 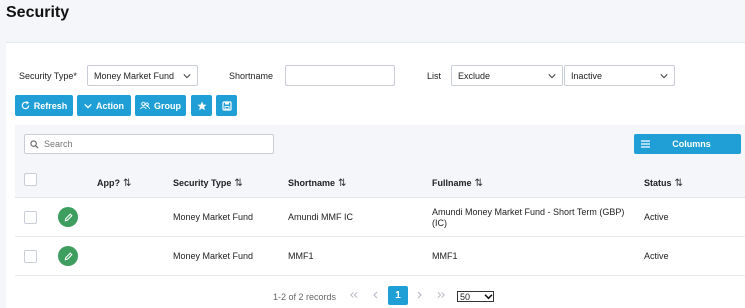 I want to click on column-header-app: App? ⇅, so click(x=114, y=183).